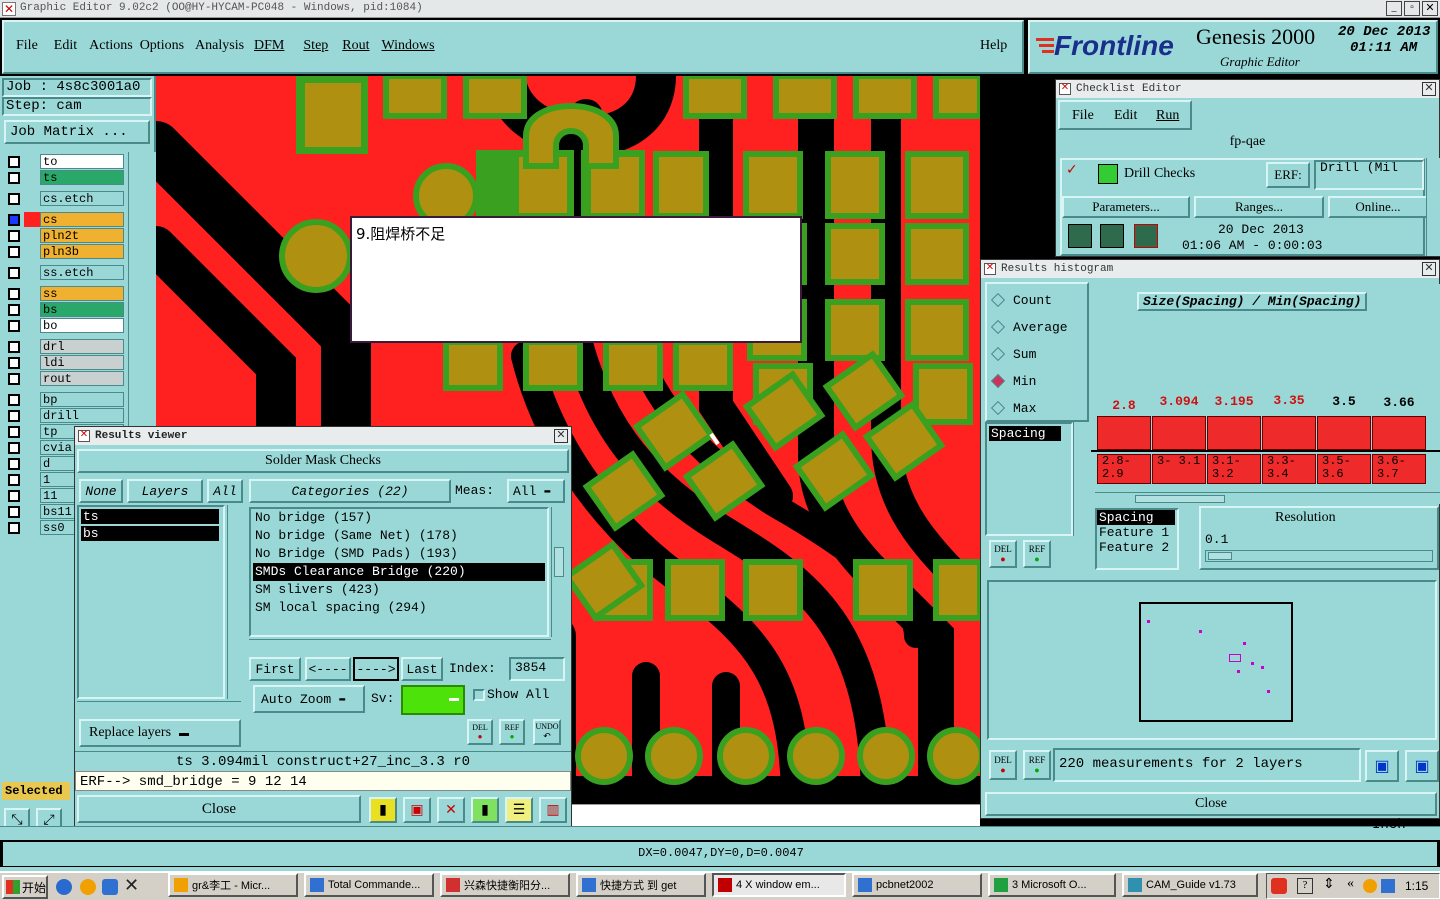 This screenshot has width=1440, height=900. What do you see at coordinates (131, 885) in the screenshot?
I see `x-quicklaunch-icon: ✕` at bounding box center [131, 885].